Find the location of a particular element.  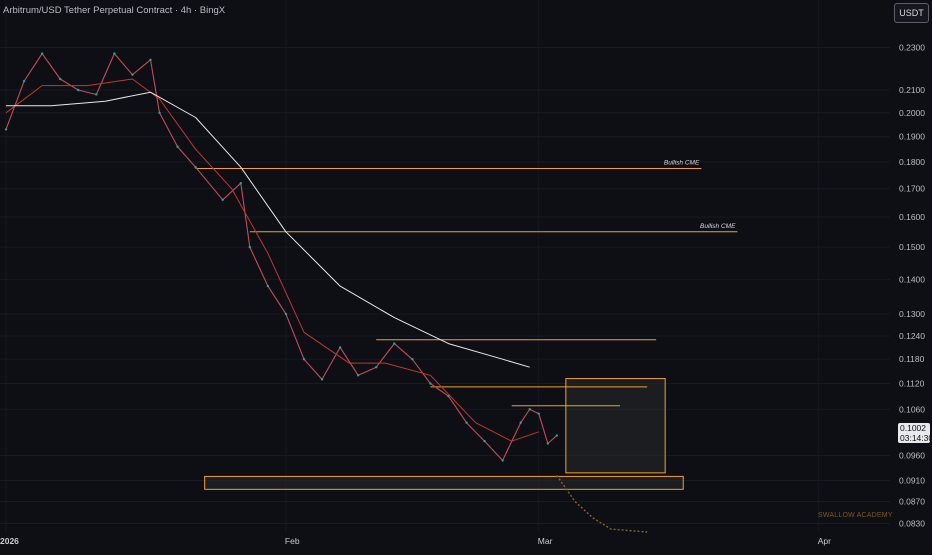

y-tick-label: 0.0910 is located at coordinates (912, 481).